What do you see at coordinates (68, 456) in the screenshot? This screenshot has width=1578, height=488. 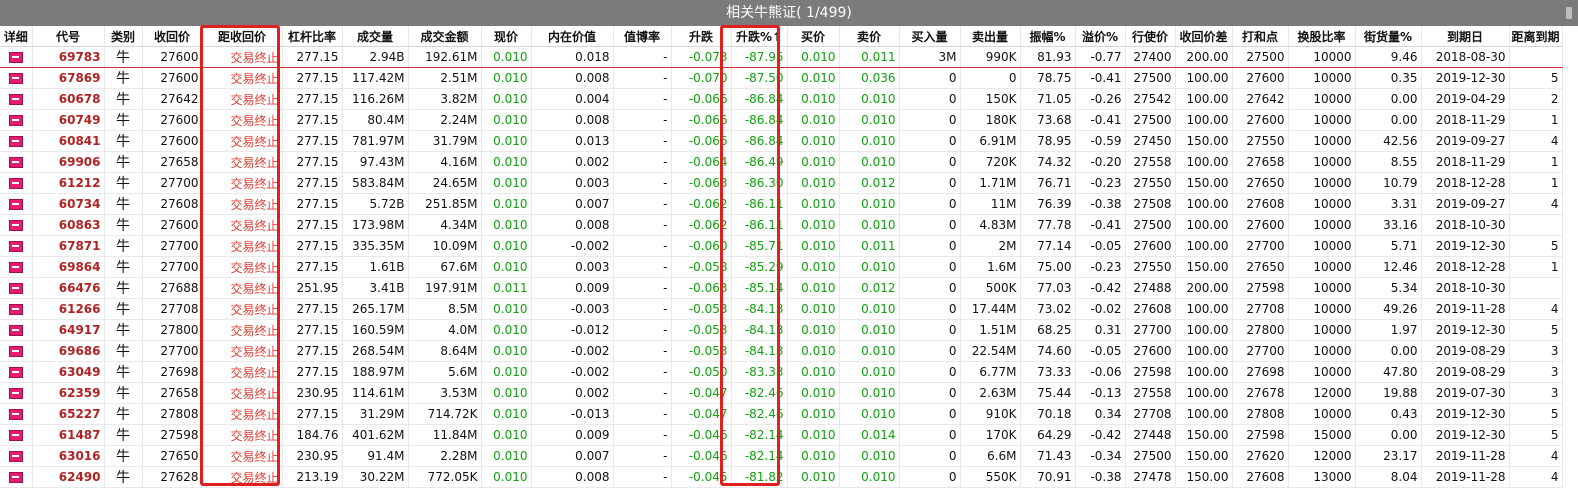 I see `cell-code: 63016` at bounding box center [68, 456].